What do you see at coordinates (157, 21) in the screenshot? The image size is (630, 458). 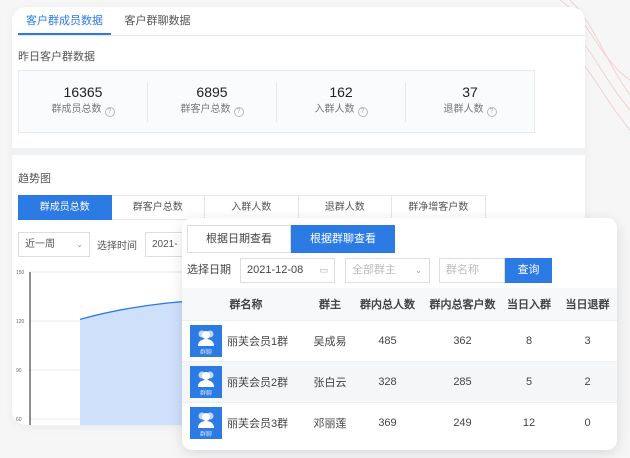 I see `tab-chat-data: 客户群聊数据` at bounding box center [157, 21].